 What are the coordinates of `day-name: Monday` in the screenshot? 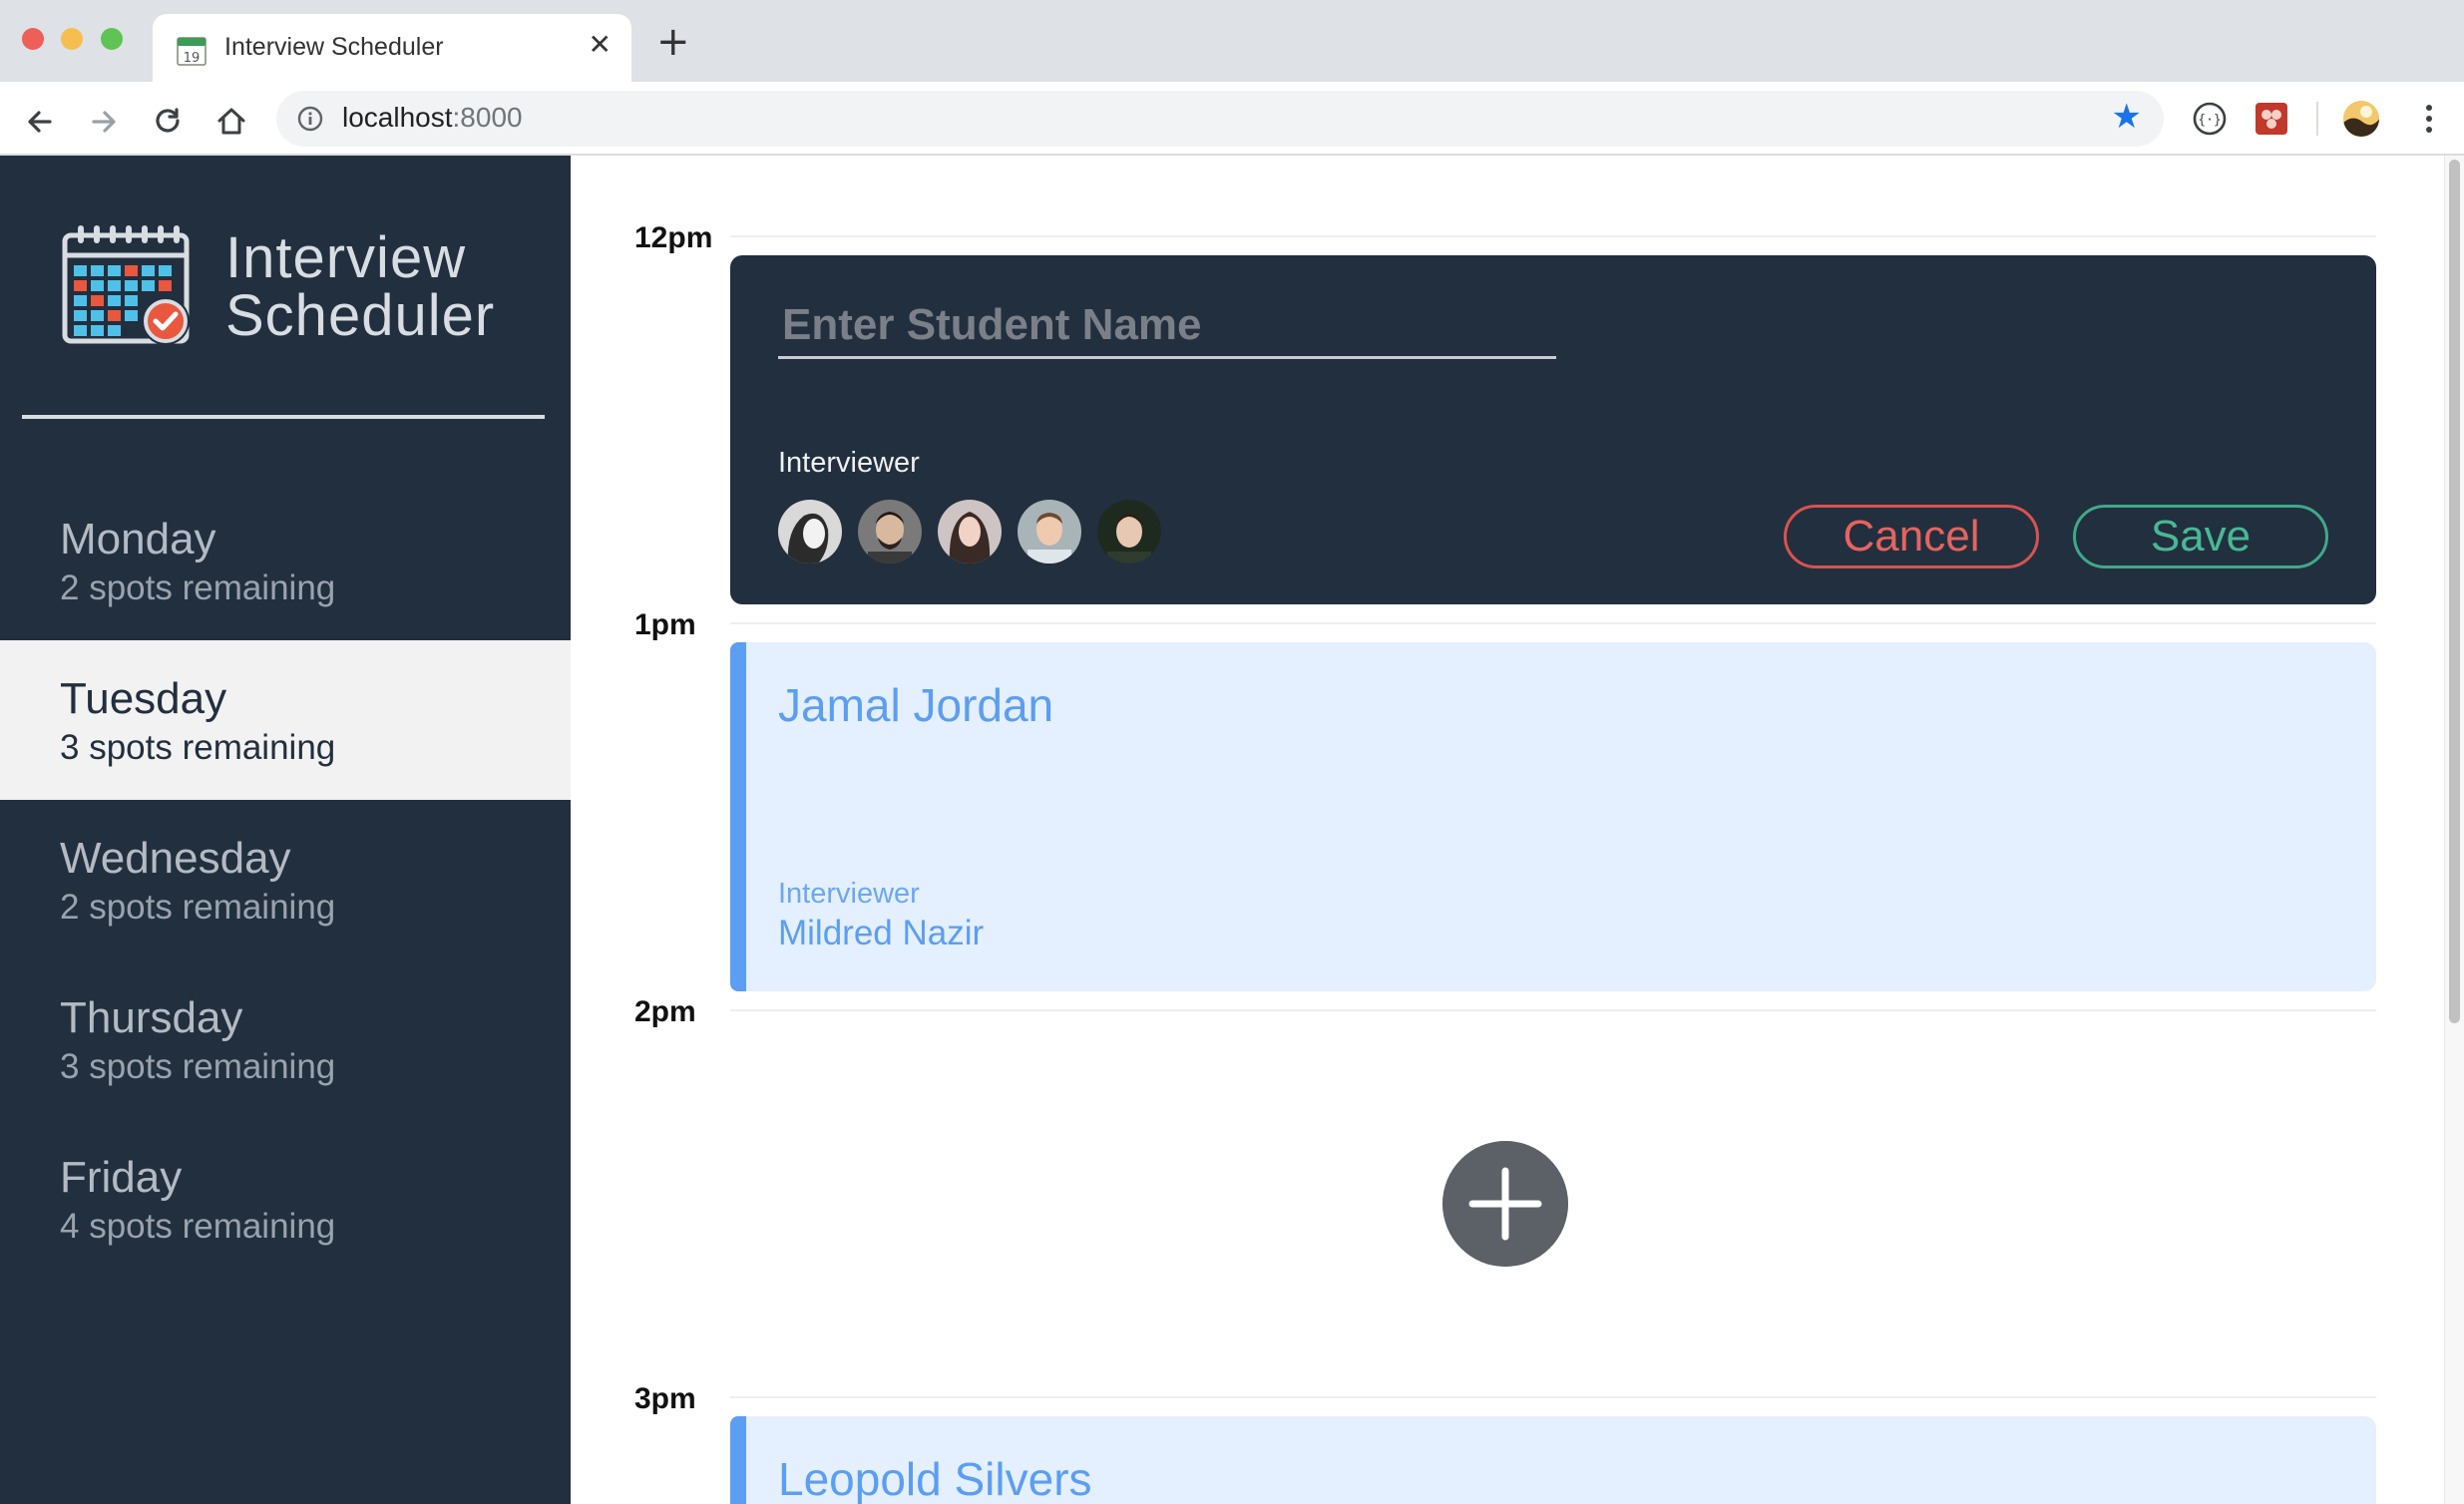 It's located at (138, 539).